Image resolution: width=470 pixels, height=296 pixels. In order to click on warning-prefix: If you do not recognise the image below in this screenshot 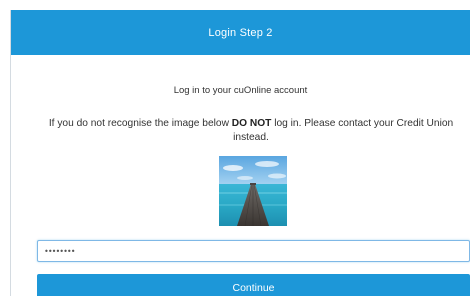, I will do `click(140, 123)`.